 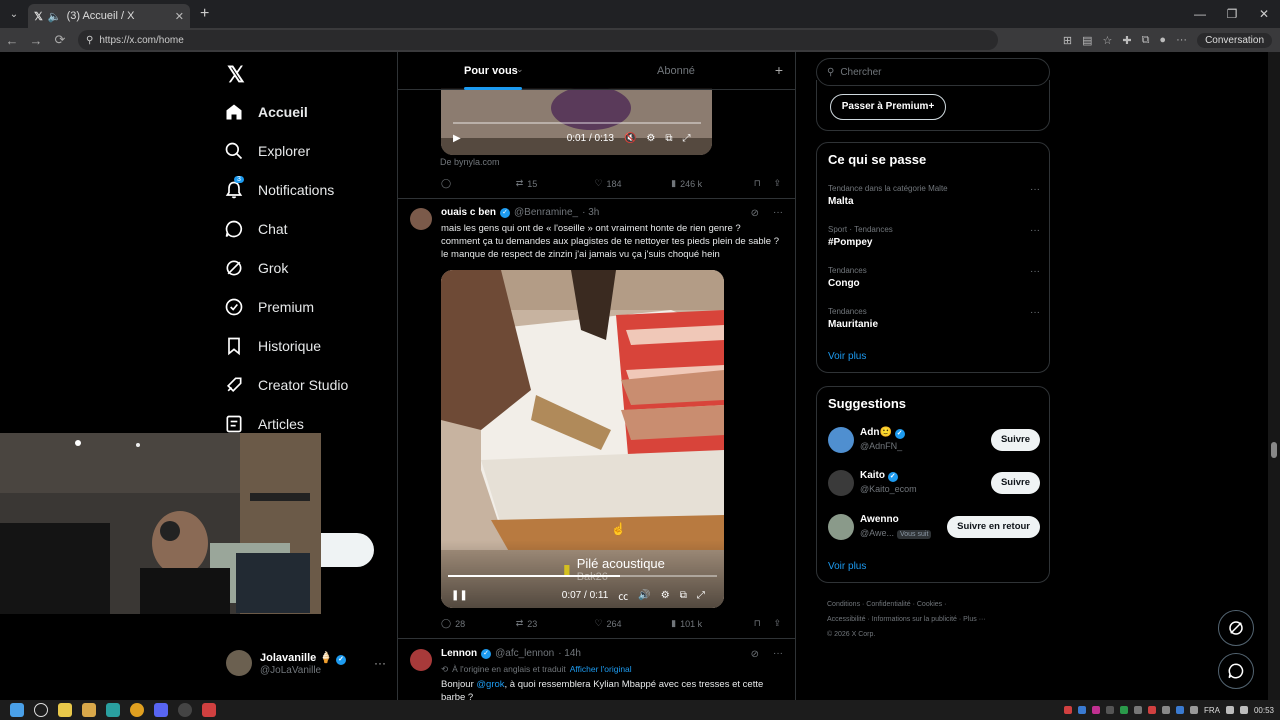 What do you see at coordinates (847, 356) in the screenshot?
I see `trends-see-more-link: Voir plus` at bounding box center [847, 356].